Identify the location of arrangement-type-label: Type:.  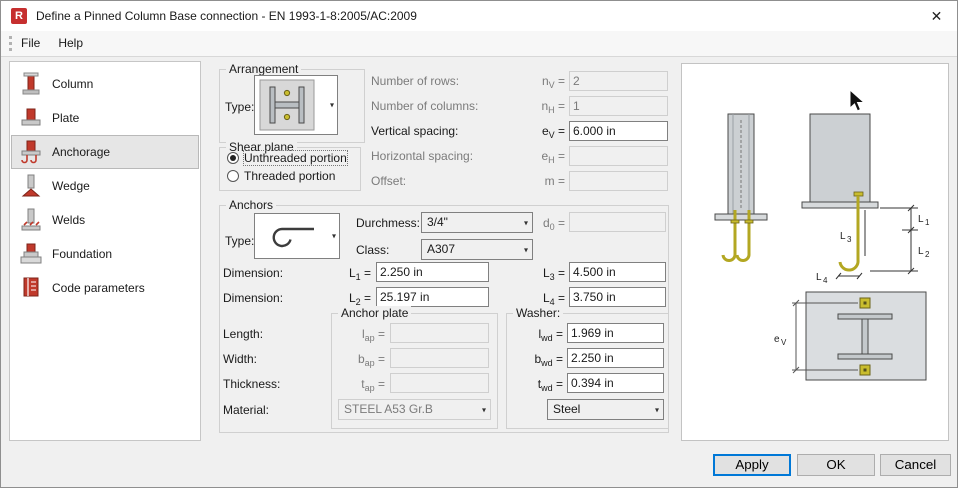
(240, 107).